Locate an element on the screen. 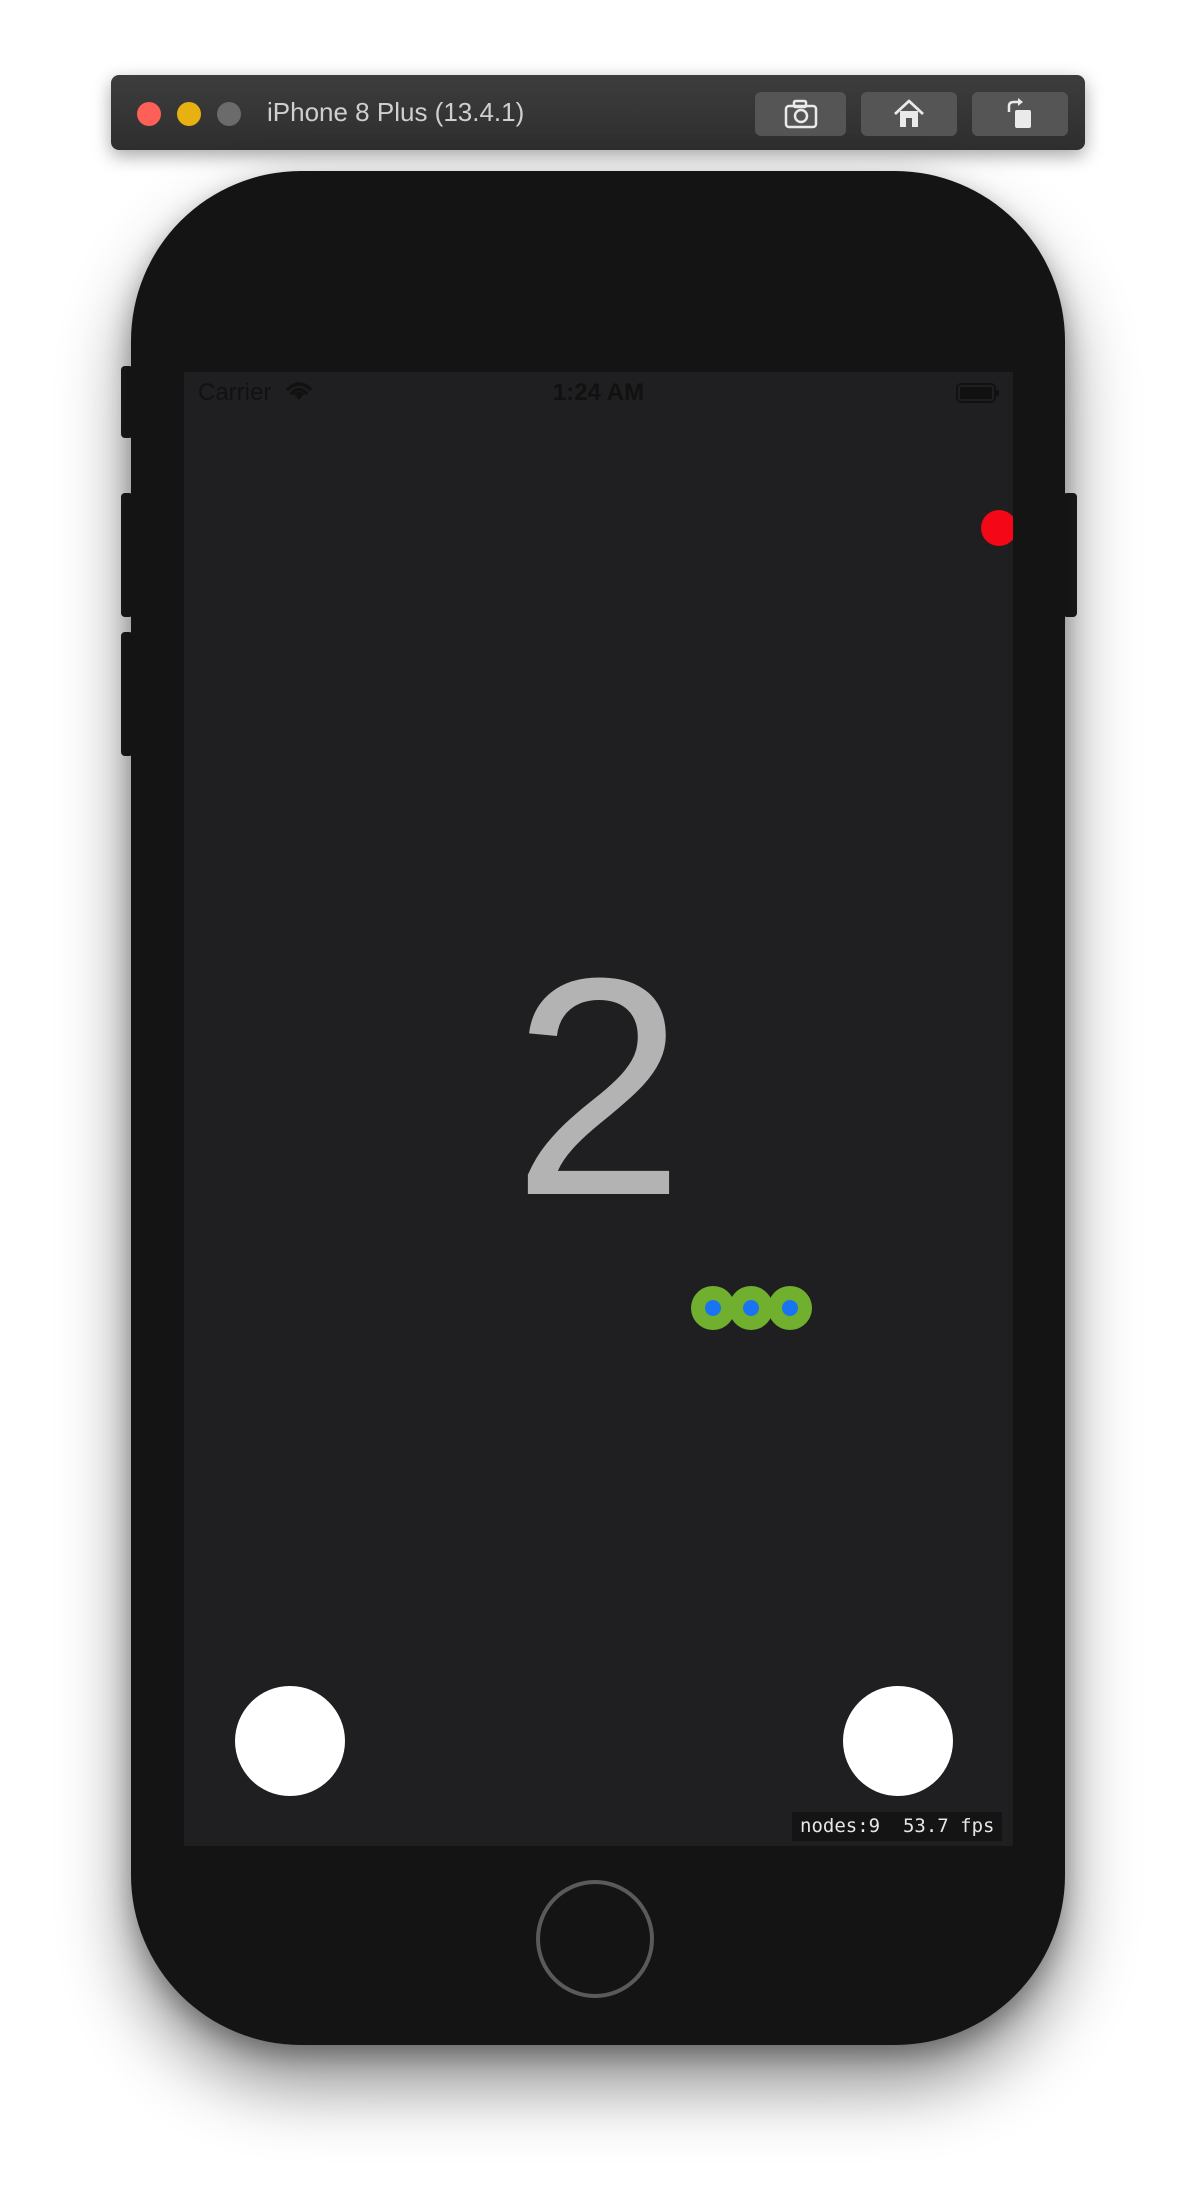  battery-icon is located at coordinates (977, 393).